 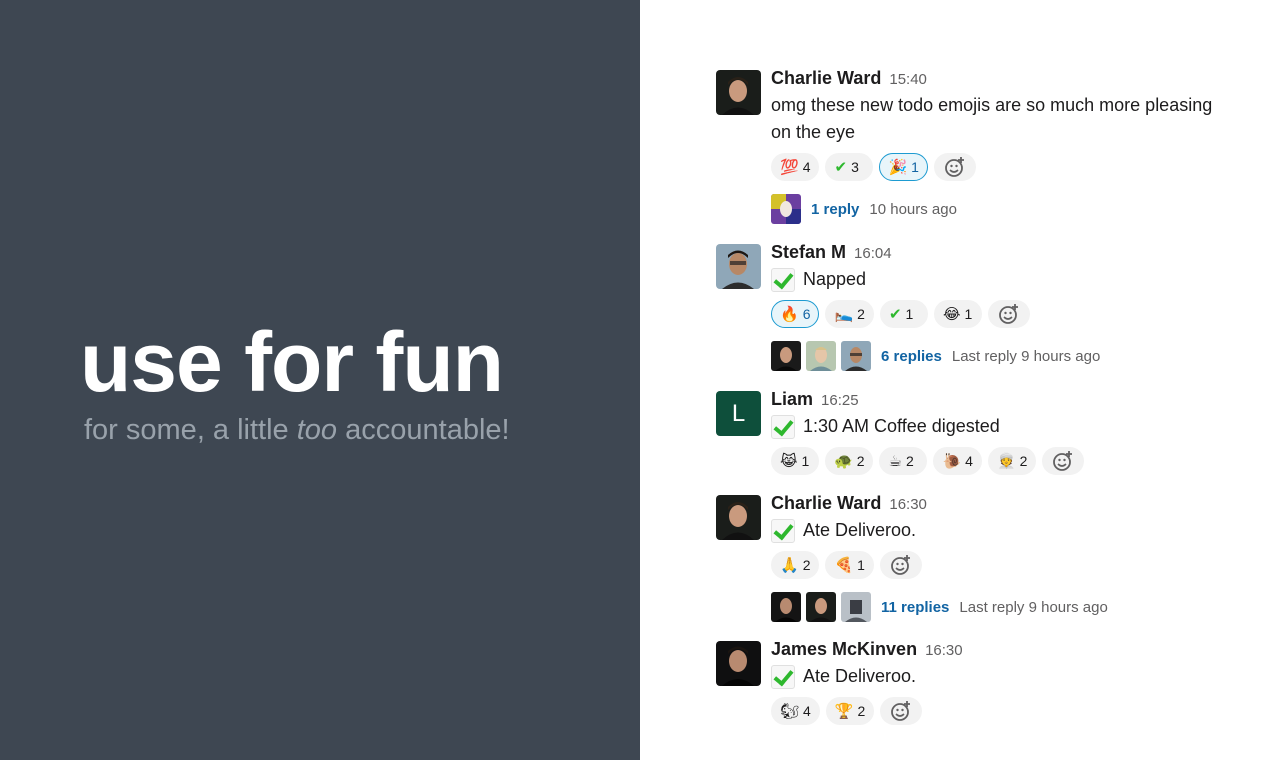 I want to click on replies-link: 1 reply, so click(x=835, y=209).